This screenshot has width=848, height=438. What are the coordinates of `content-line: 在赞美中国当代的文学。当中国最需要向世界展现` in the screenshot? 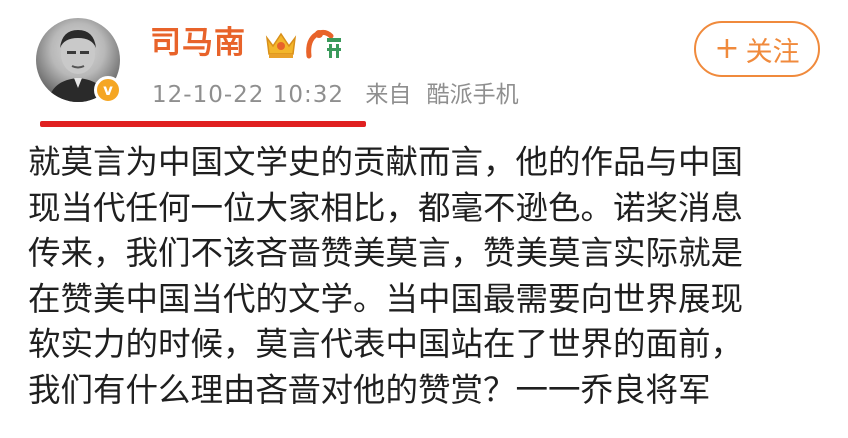 It's located at (386, 298).